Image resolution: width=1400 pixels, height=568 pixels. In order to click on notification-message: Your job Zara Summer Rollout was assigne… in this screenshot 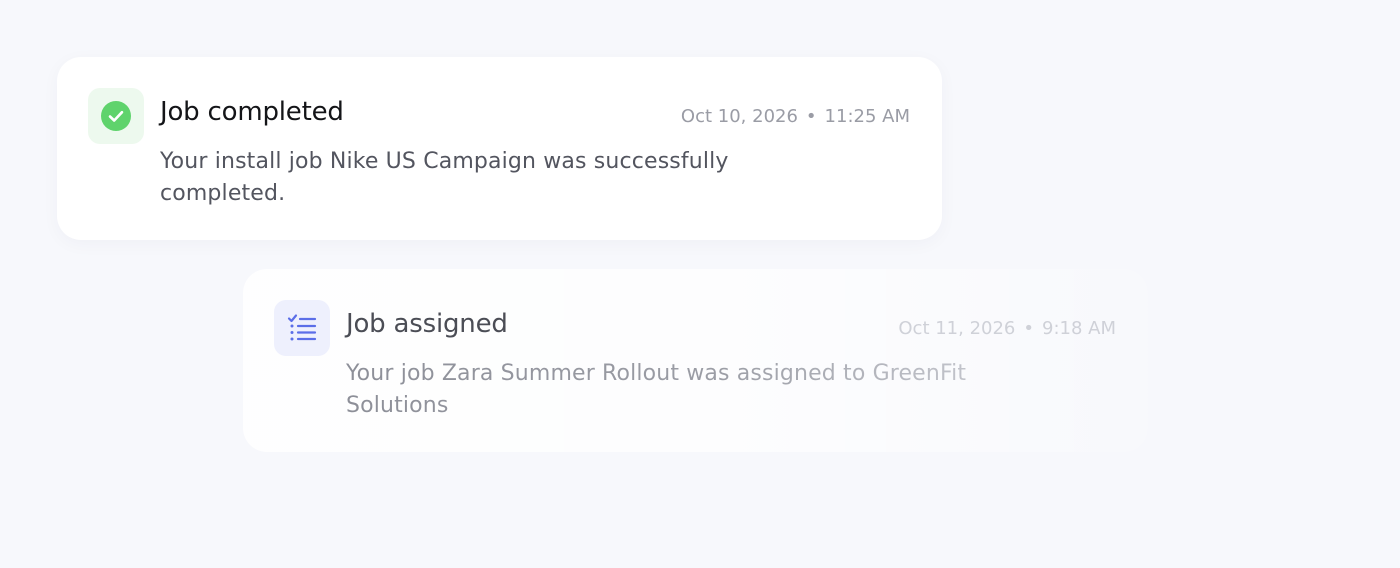, I will do `click(681, 390)`.